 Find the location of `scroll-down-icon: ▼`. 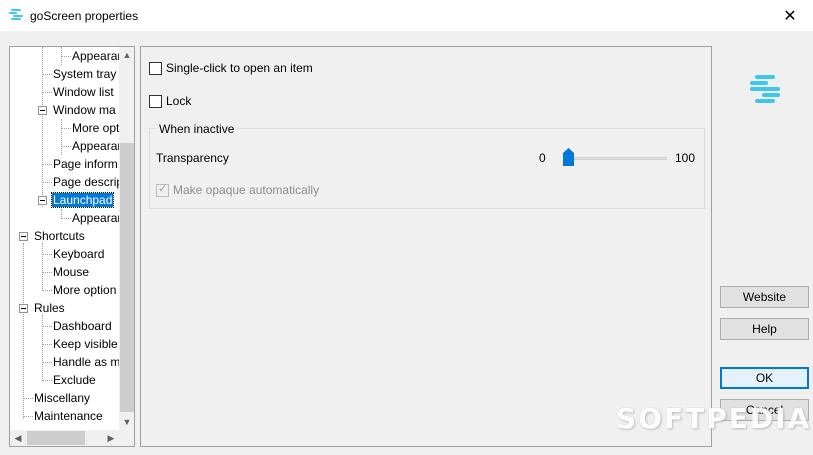

scroll-down-icon: ▼ is located at coordinates (126, 422).